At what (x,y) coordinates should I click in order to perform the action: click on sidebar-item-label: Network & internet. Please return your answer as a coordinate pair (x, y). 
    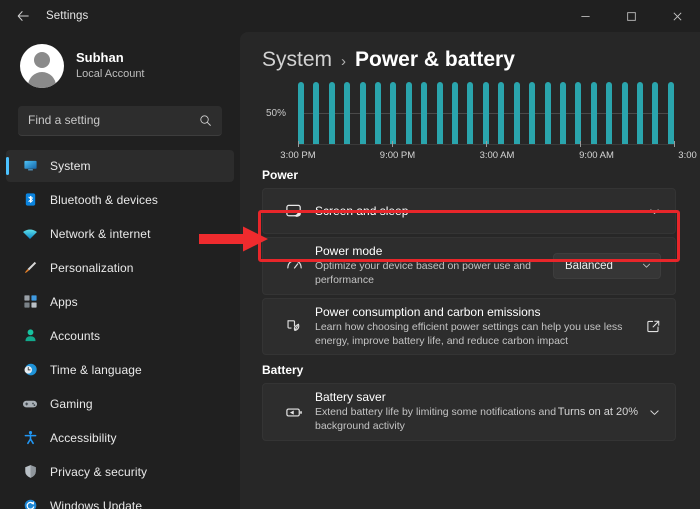
    Looking at the image, I should click on (100, 233).